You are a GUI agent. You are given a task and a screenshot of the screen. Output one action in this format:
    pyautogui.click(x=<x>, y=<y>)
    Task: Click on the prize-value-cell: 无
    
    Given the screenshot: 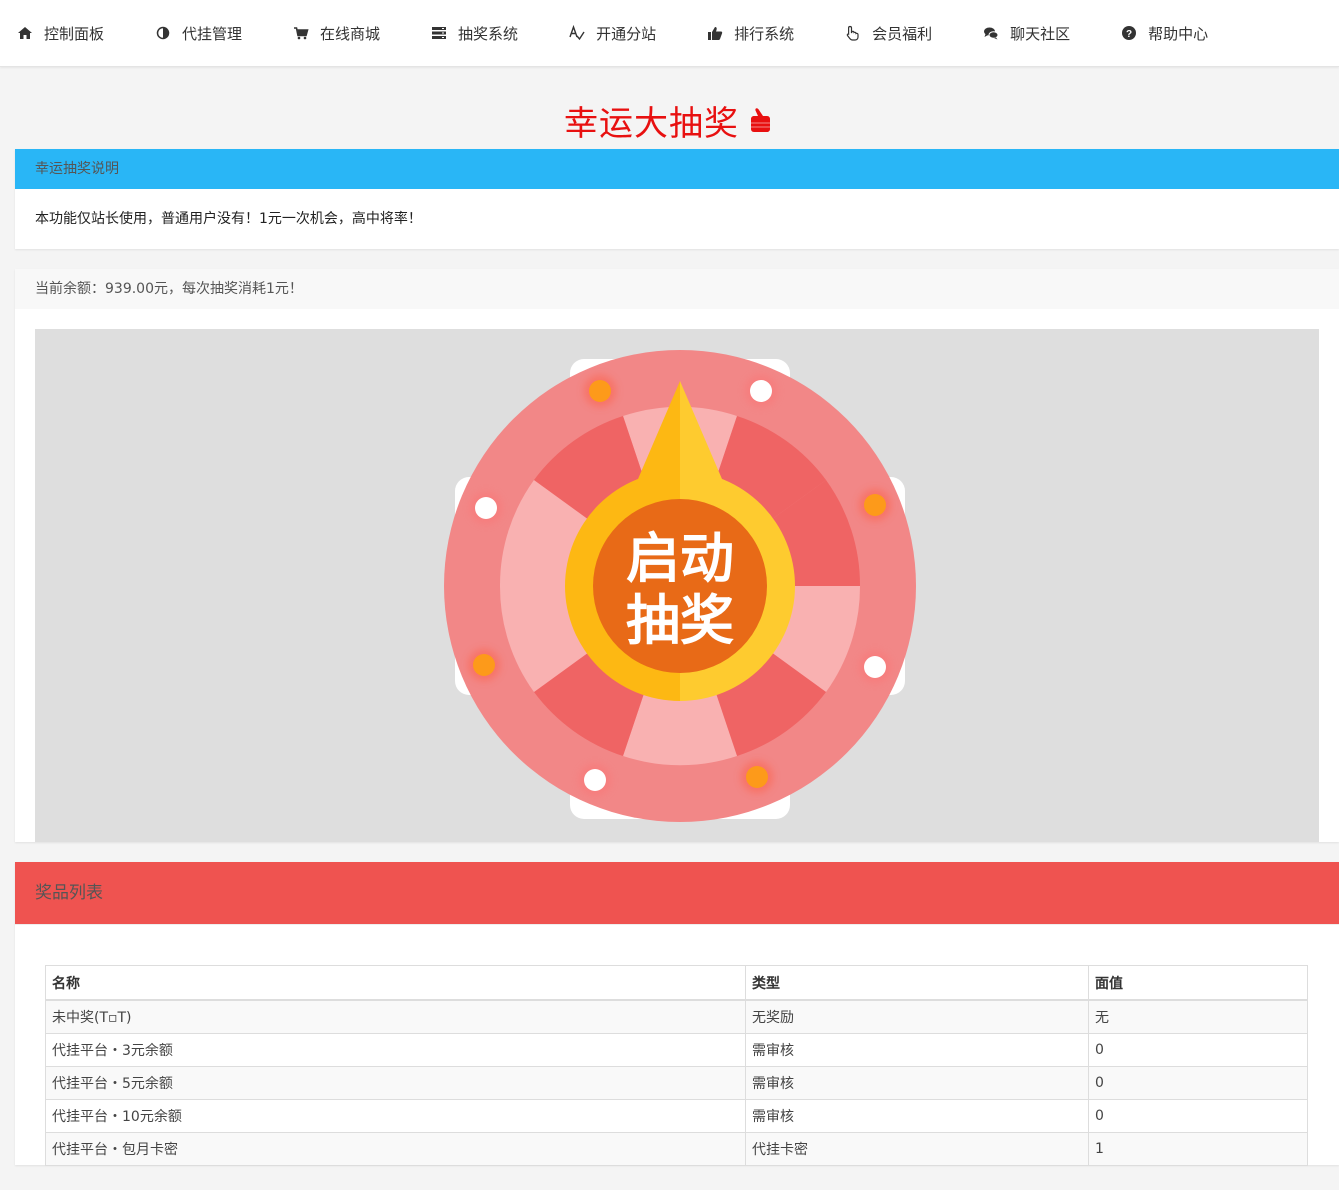 What is the action you would take?
    pyautogui.click(x=1198, y=1016)
    